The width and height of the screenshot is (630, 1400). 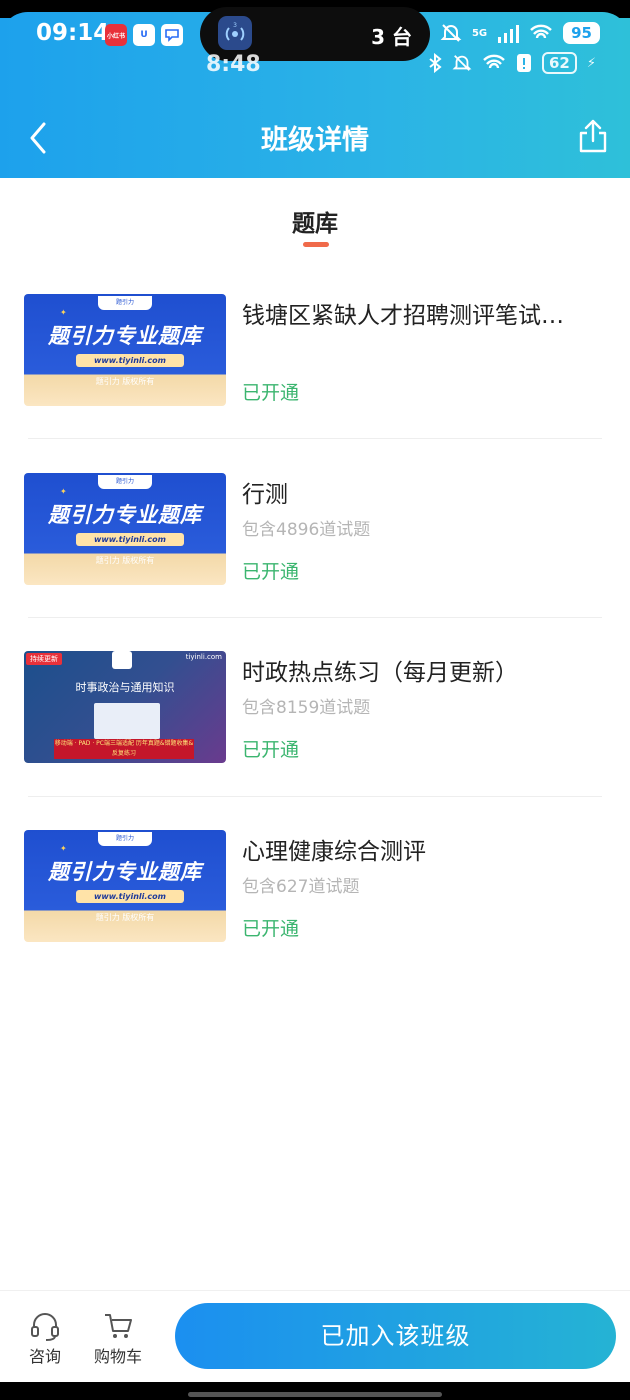 What do you see at coordinates (591, 63) in the screenshot?
I see `charging-icon: ⚡` at bounding box center [591, 63].